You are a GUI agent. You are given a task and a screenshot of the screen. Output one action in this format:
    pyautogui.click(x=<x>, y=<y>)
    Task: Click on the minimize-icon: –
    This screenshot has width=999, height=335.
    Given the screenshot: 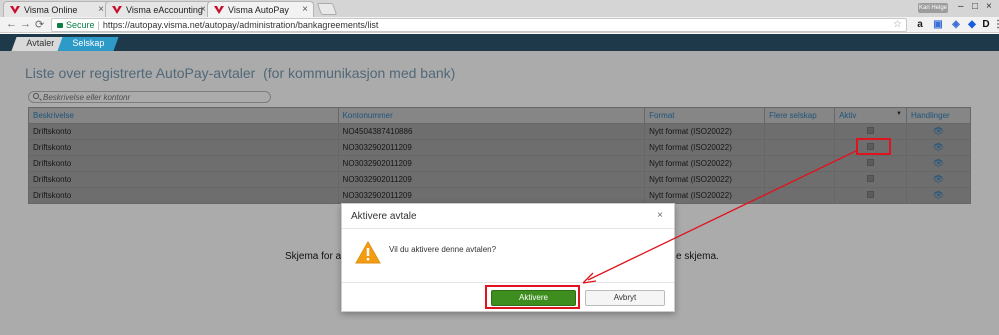 What is the action you would take?
    pyautogui.click(x=961, y=6)
    